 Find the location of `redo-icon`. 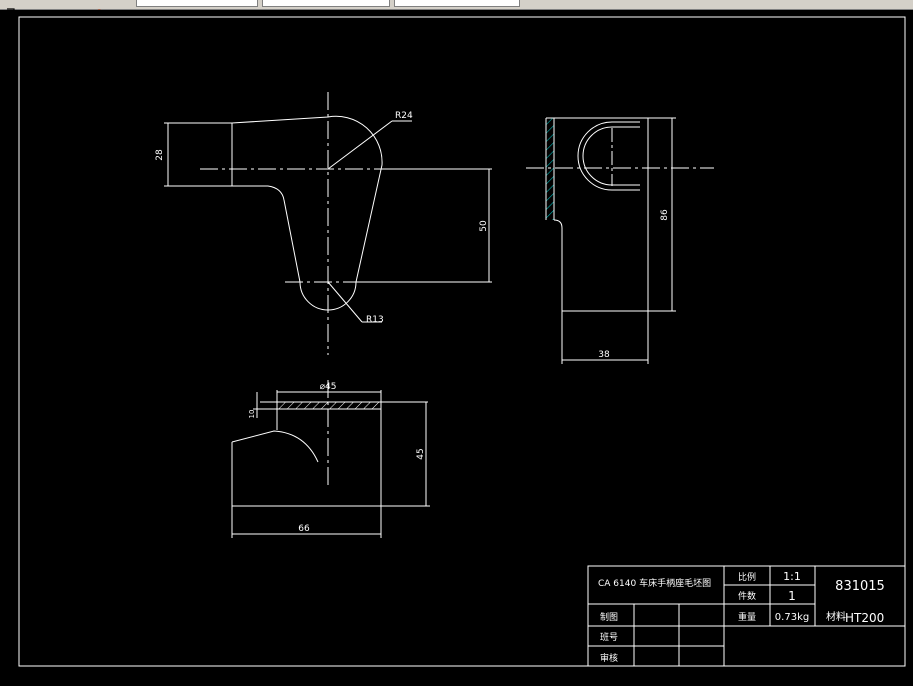

redo-icon is located at coordinates (99, 7).